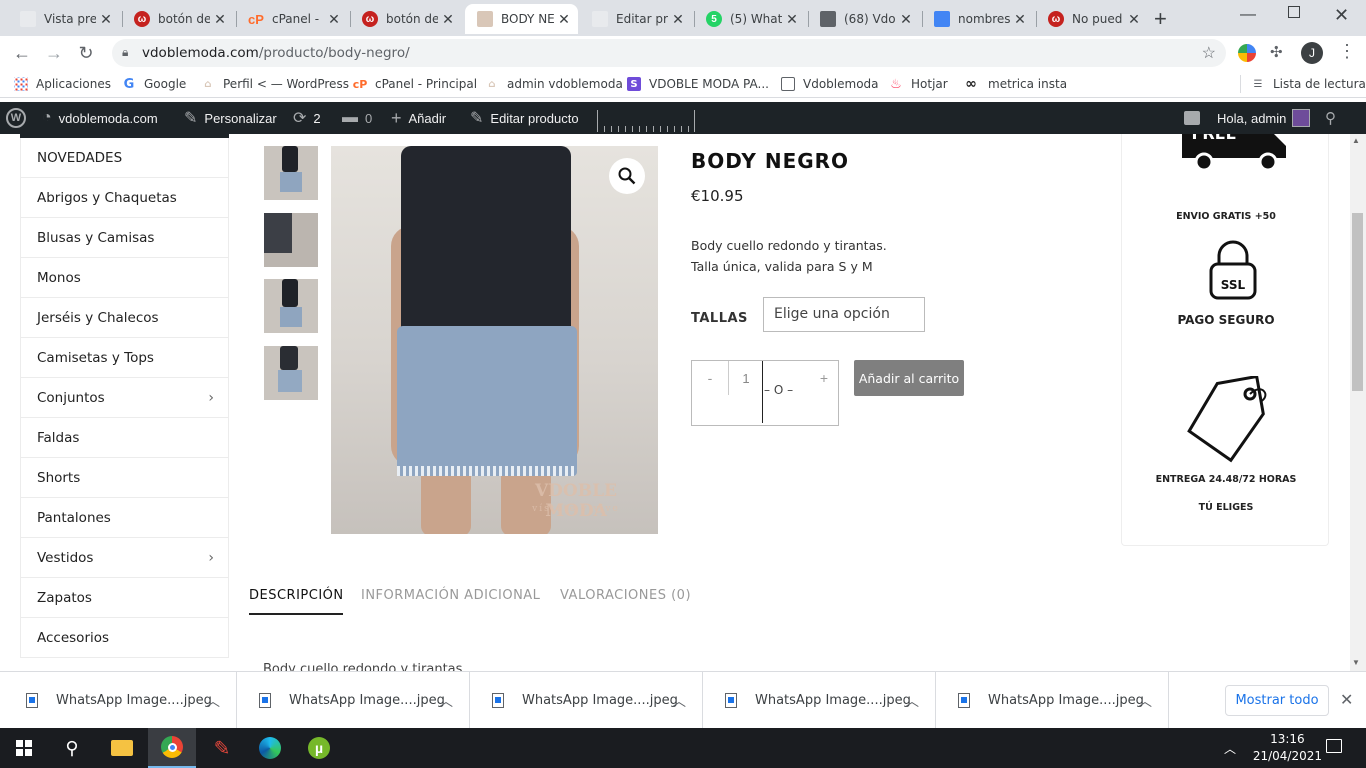  Describe the element at coordinates (24, 748) in the screenshot. I see `windows-start-icon` at that location.